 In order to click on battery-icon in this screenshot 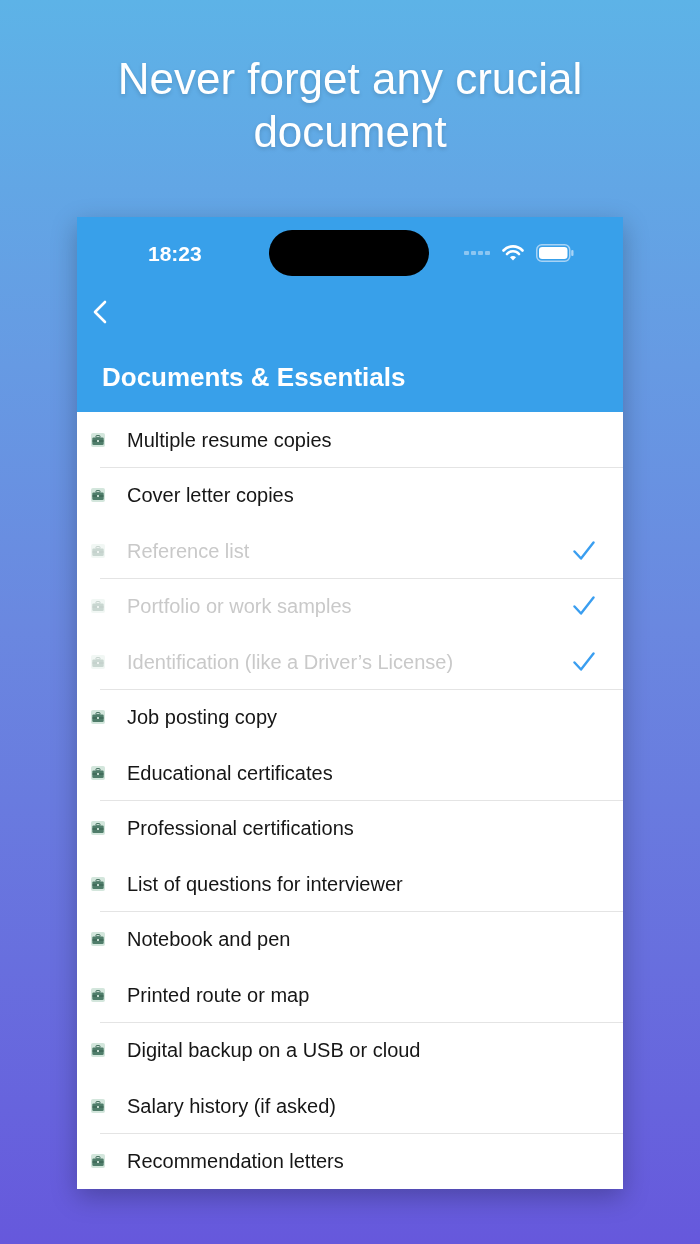, I will do `click(555, 253)`.